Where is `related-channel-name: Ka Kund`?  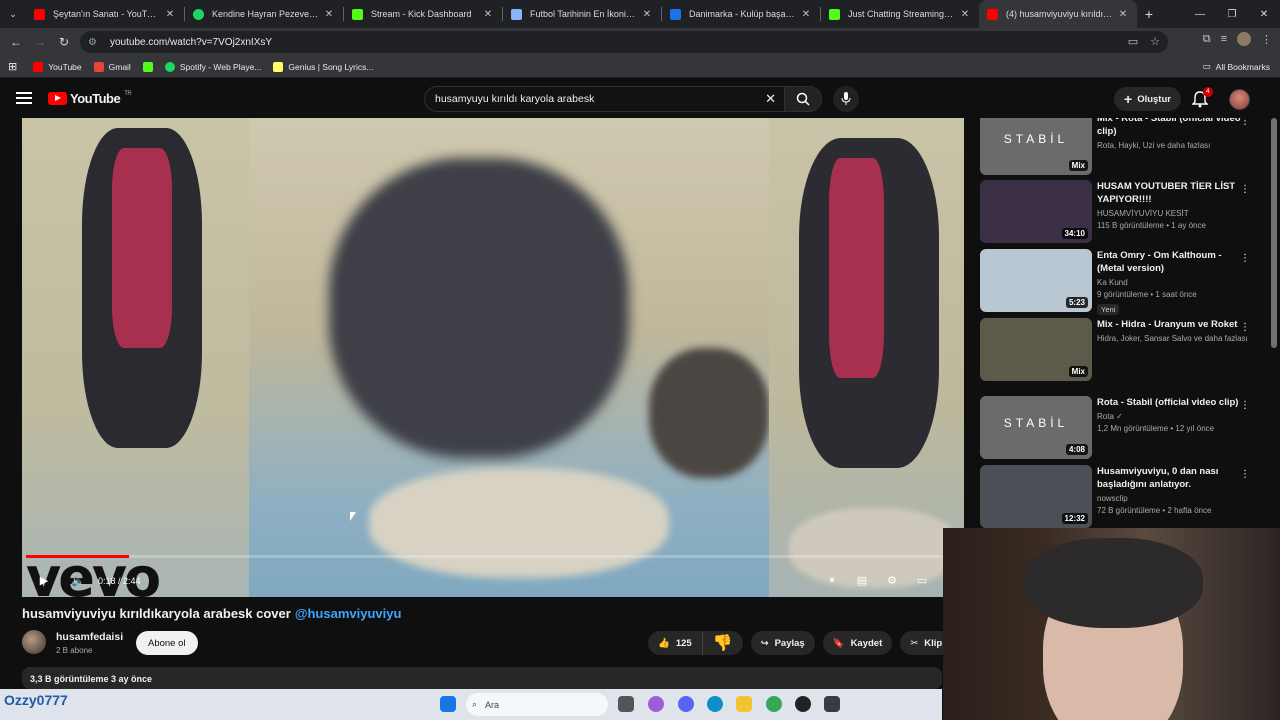
related-channel-name: Ka Kund is located at coordinates (1172, 282).